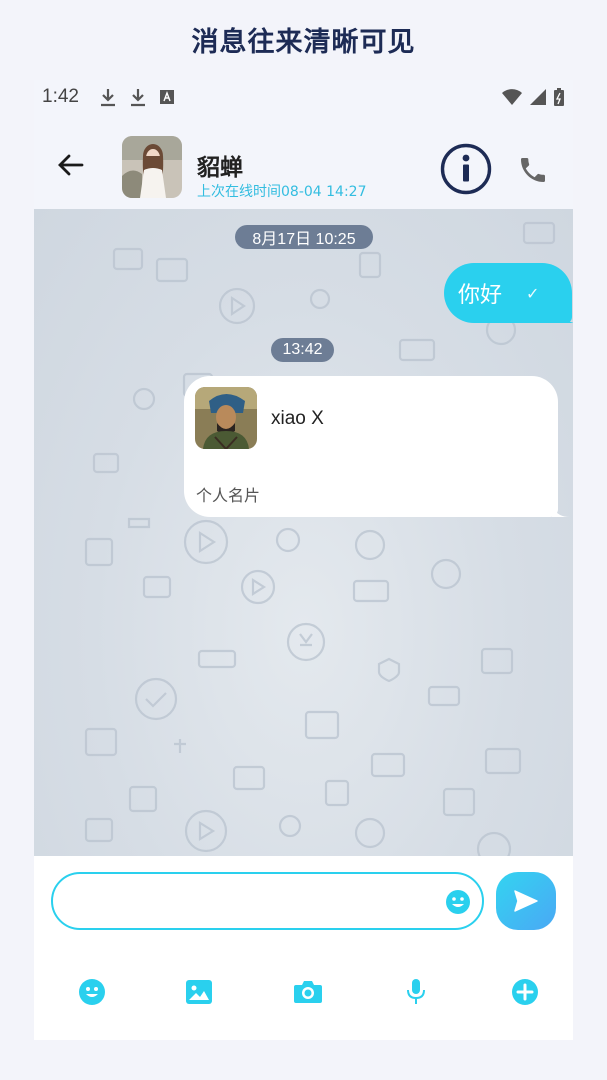 The image size is (607, 1080). What do you see at coordinates (512, 97) in the screenshot?
I see `wifi-icon` at bounding box center [512, 97].